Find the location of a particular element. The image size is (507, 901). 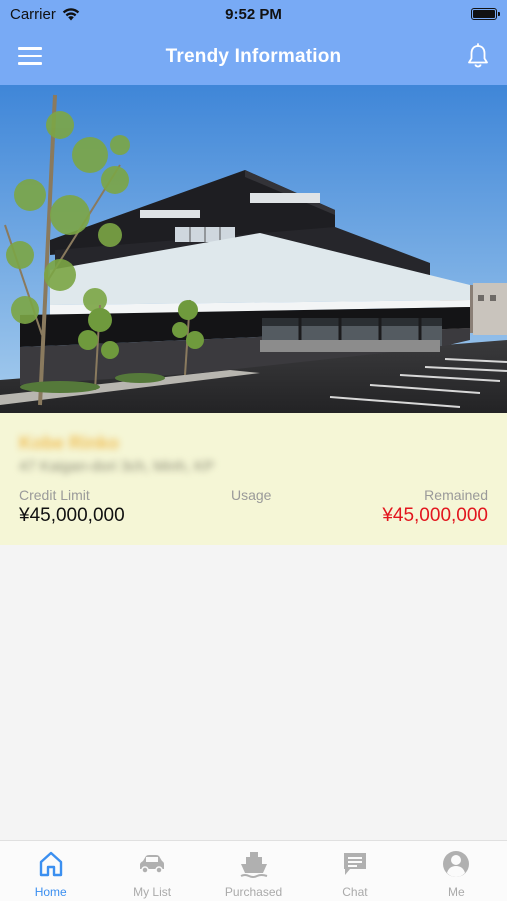

tab-purchased-label: Purchased is located at coordinates (253, 892).